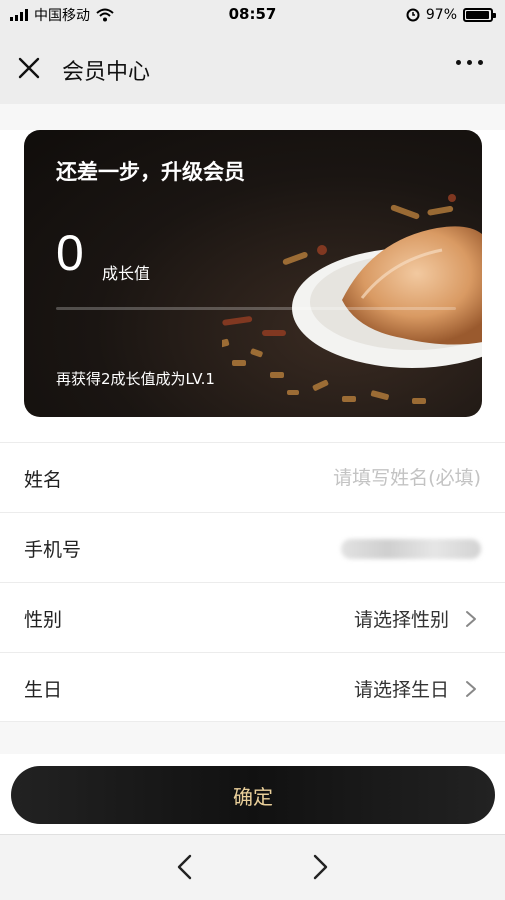 This screenshot has height=900, width=505. I want to click on growth-label: 成长值, so click(126, 273).